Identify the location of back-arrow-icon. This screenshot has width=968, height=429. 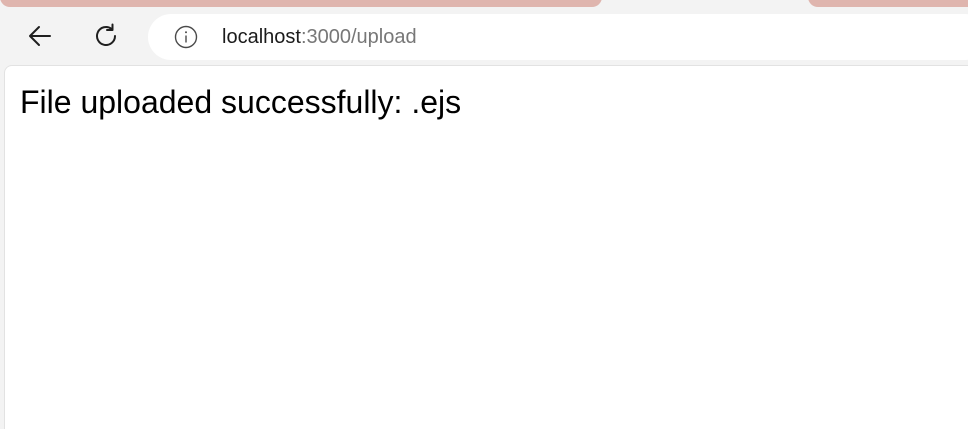
(40, 36).